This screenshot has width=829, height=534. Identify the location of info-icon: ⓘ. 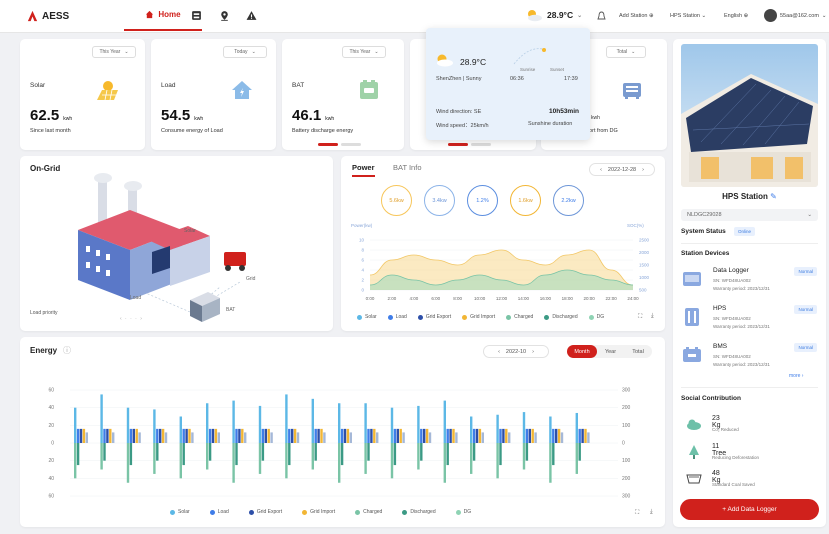
(67, 350).